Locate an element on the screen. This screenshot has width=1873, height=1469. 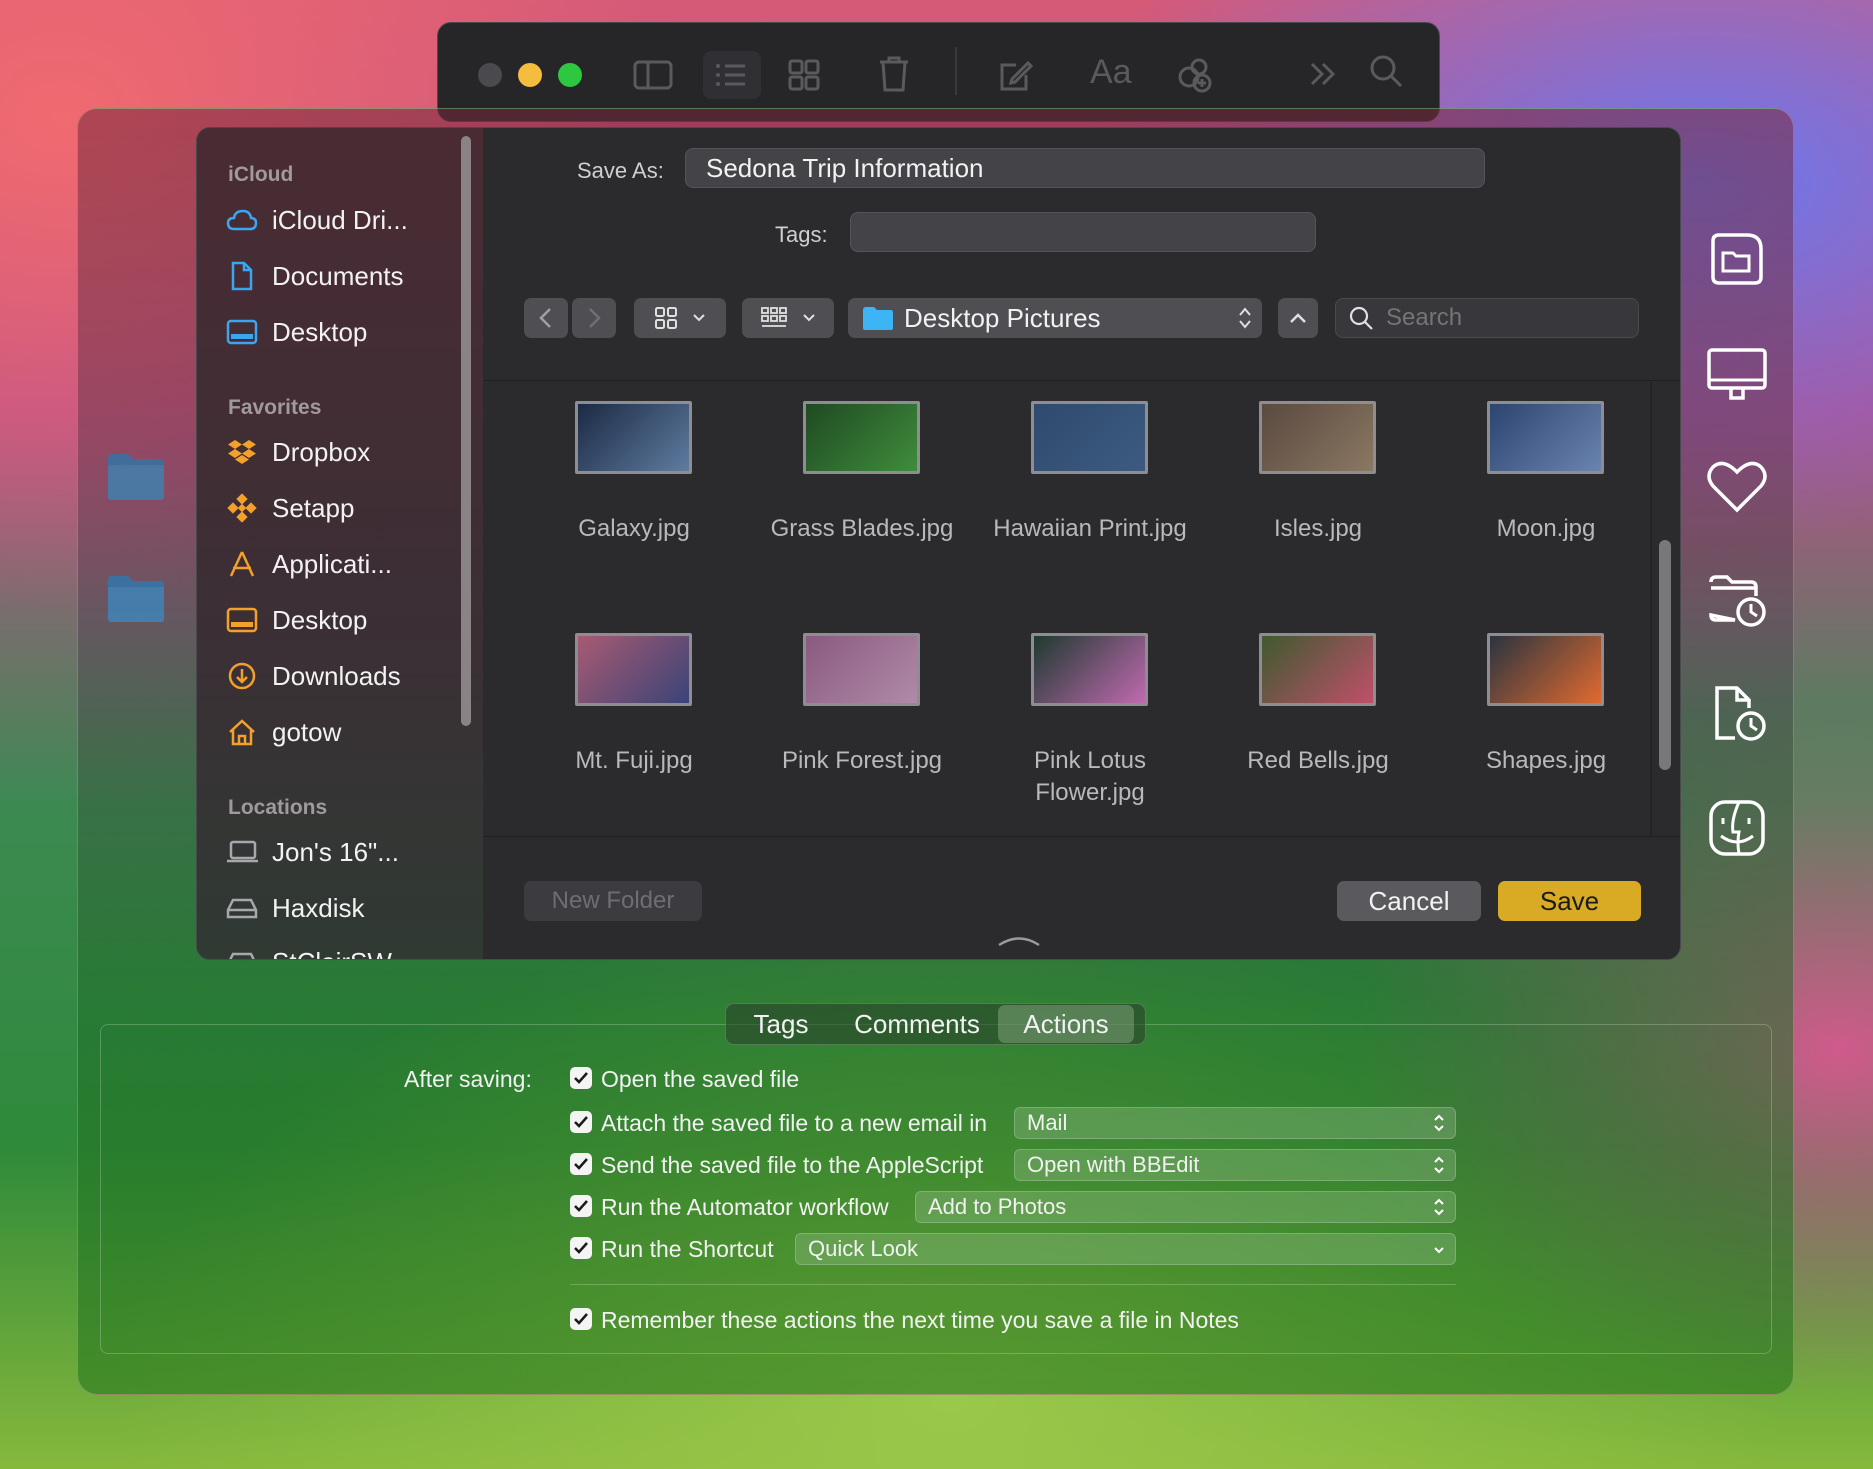
back-button is located at coordinates (546, 318).